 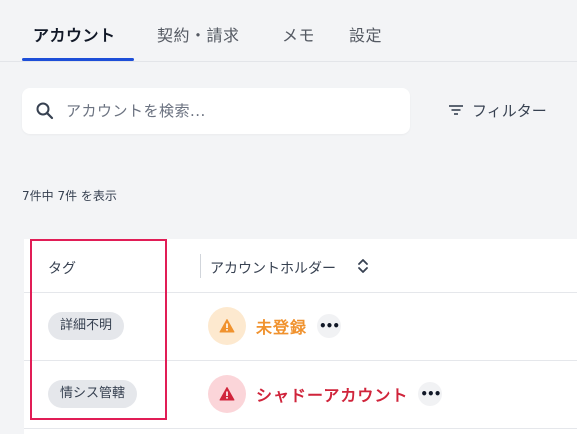 What do you see at coordinates (45, 111) in the screenshot?
I see `search-icon` at bounding box center [45, 111].